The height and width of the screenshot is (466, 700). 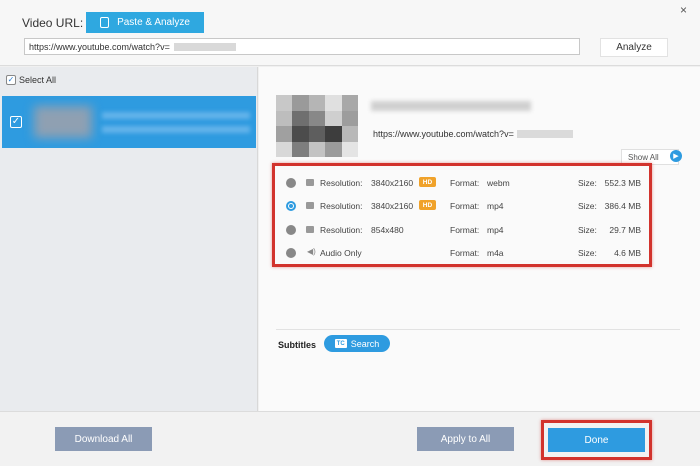 I want to click on select-all-checkbox: ✓, so click(x=11, y=80).